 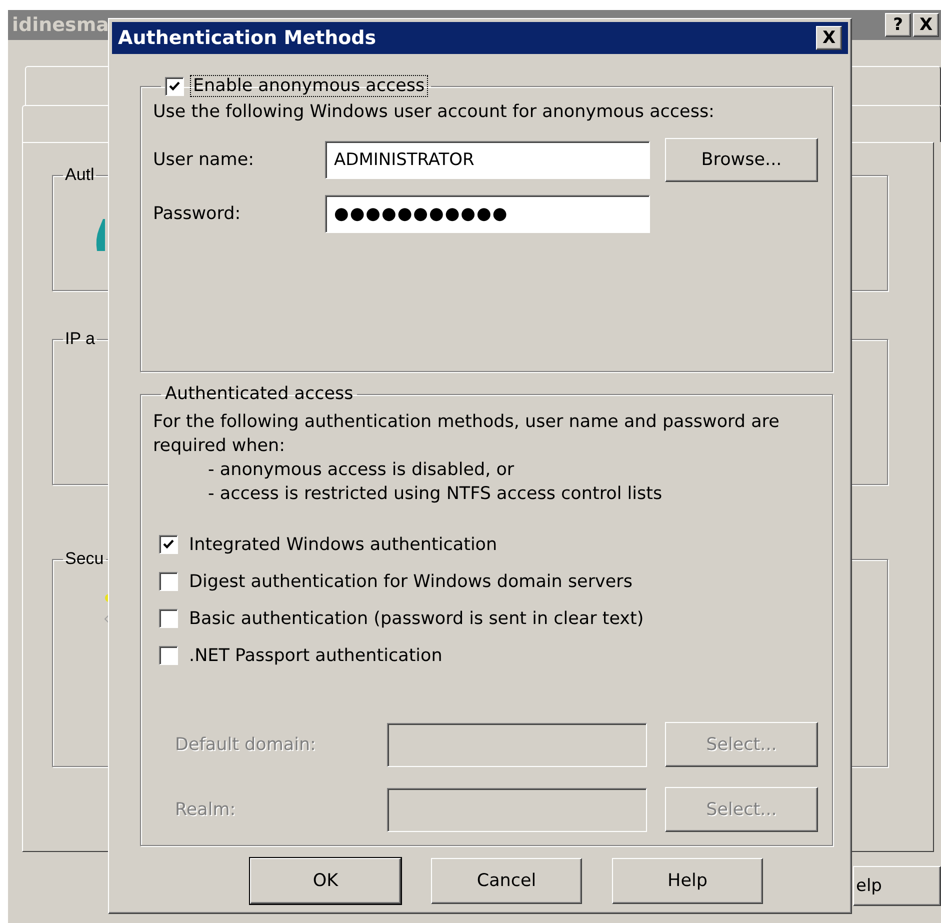 I want to click on checkbox-label: Digest authentication for Windows domain servers, so click(x=410, y=582).